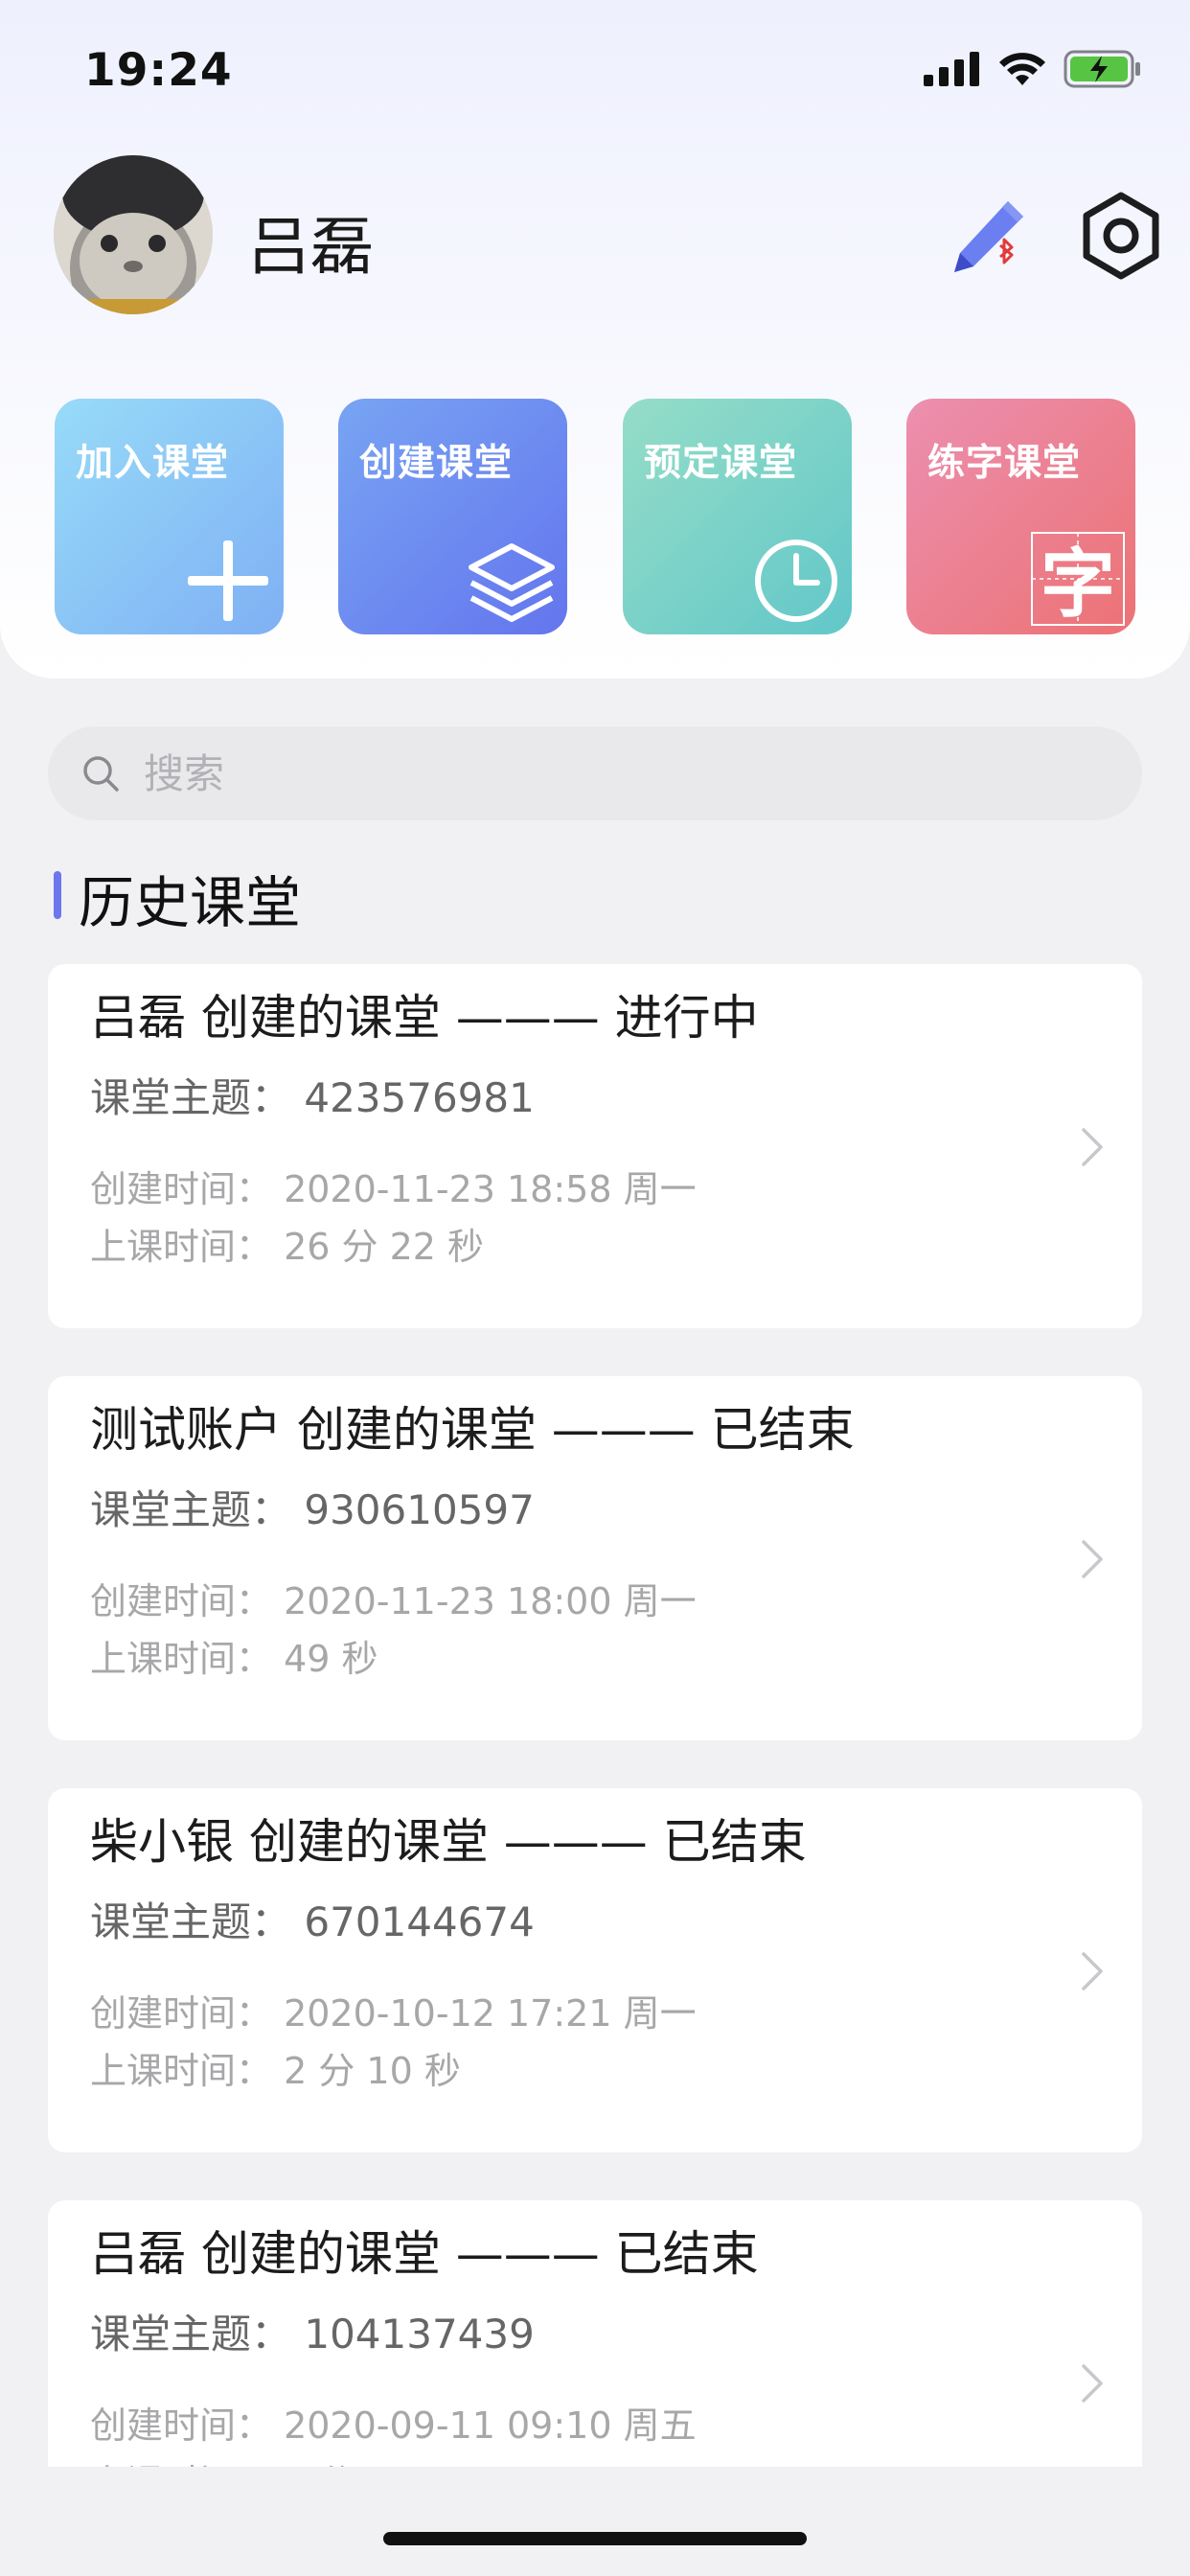  What do you see at coordinates (222, 2460) in the screenshot?
I see `card-duration: 上课时间： 1 分` at bounding box center [222, 2460].